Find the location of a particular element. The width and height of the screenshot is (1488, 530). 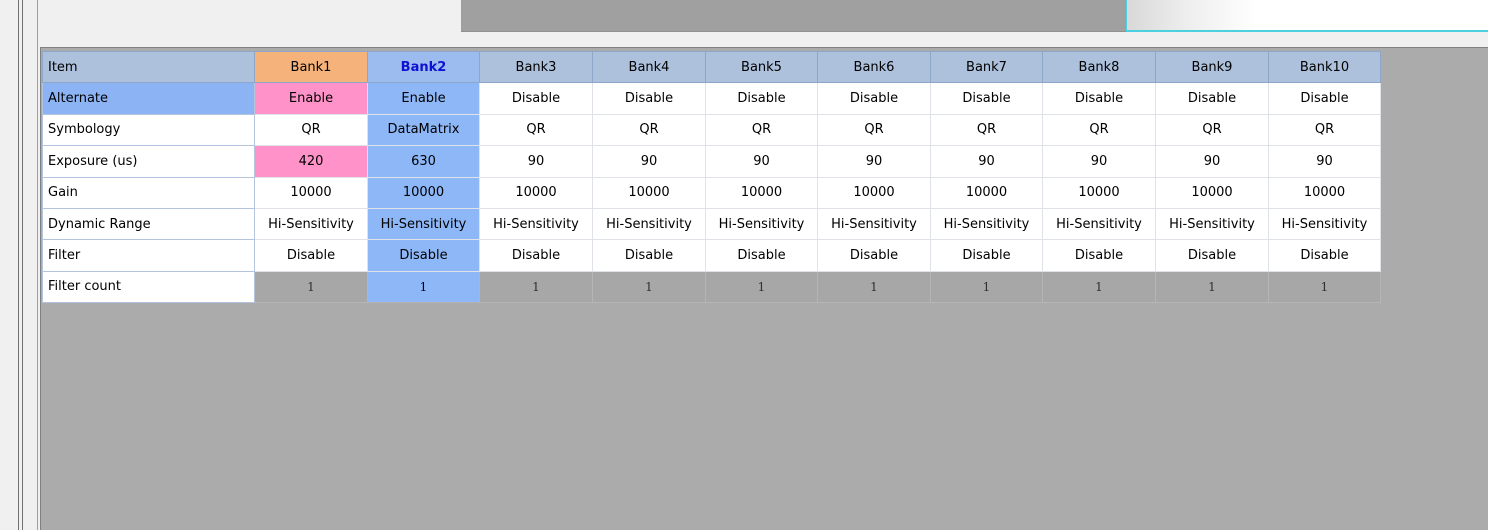

column-header-bank4: Bank4 is located at coordinates (649, 67).